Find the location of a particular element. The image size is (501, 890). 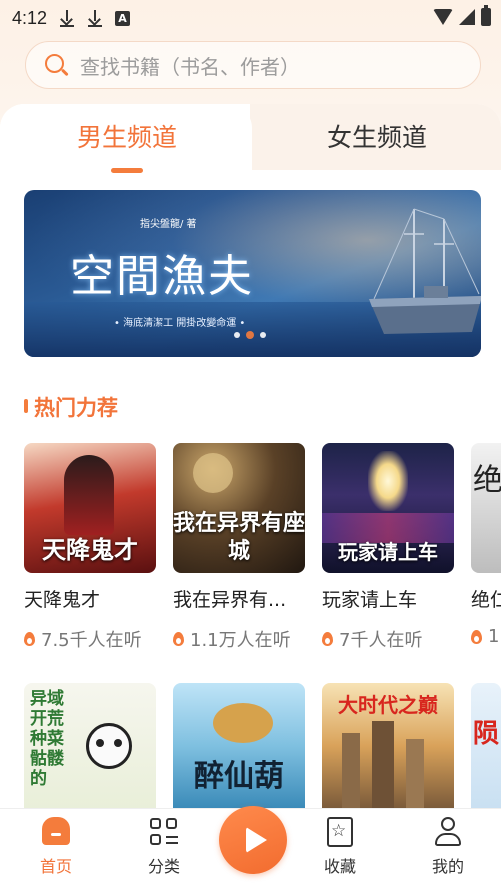

book-listeners: 7千人在听 is located at coordinates (388, 639).